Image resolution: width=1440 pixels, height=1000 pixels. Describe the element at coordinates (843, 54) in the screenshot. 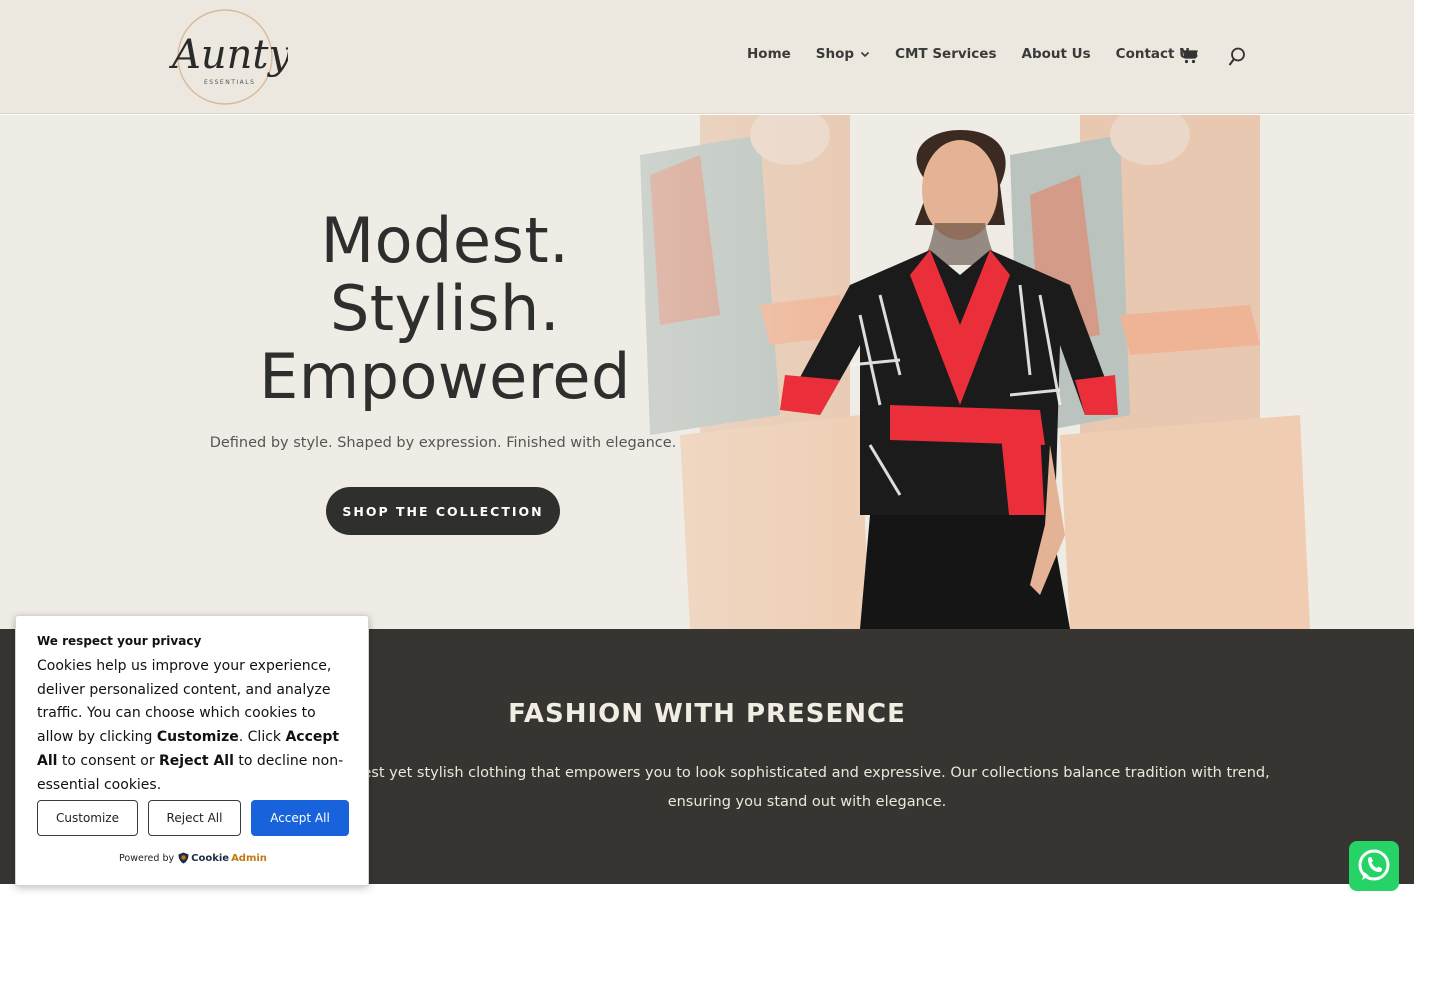

I see `nav-shop: Shop` at that location.